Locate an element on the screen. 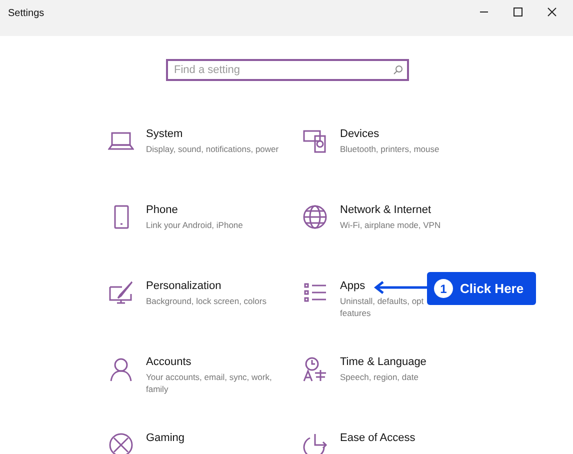 Image resolution: width=573 pixels, height=454 pixels. clock-letter-icon is located at coordinates (315, 369).